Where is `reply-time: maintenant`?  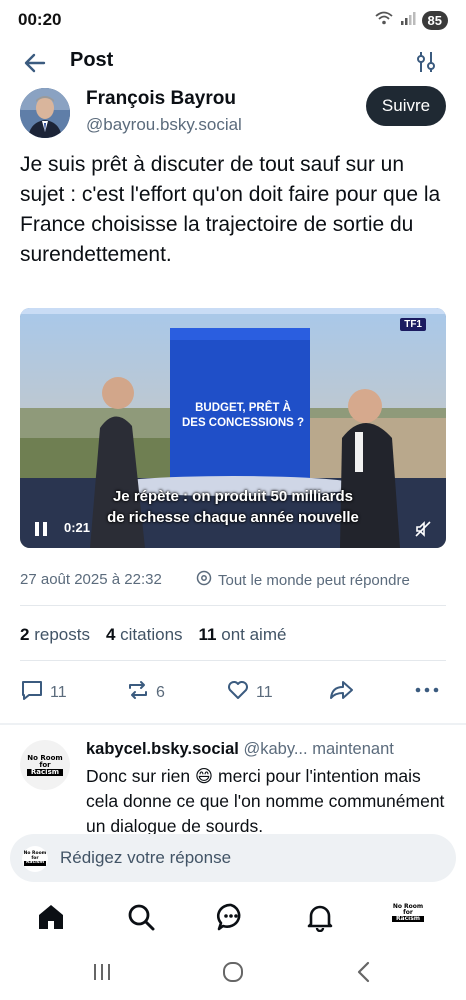
reply-time: maintenant is located at coordinates (353, 749).